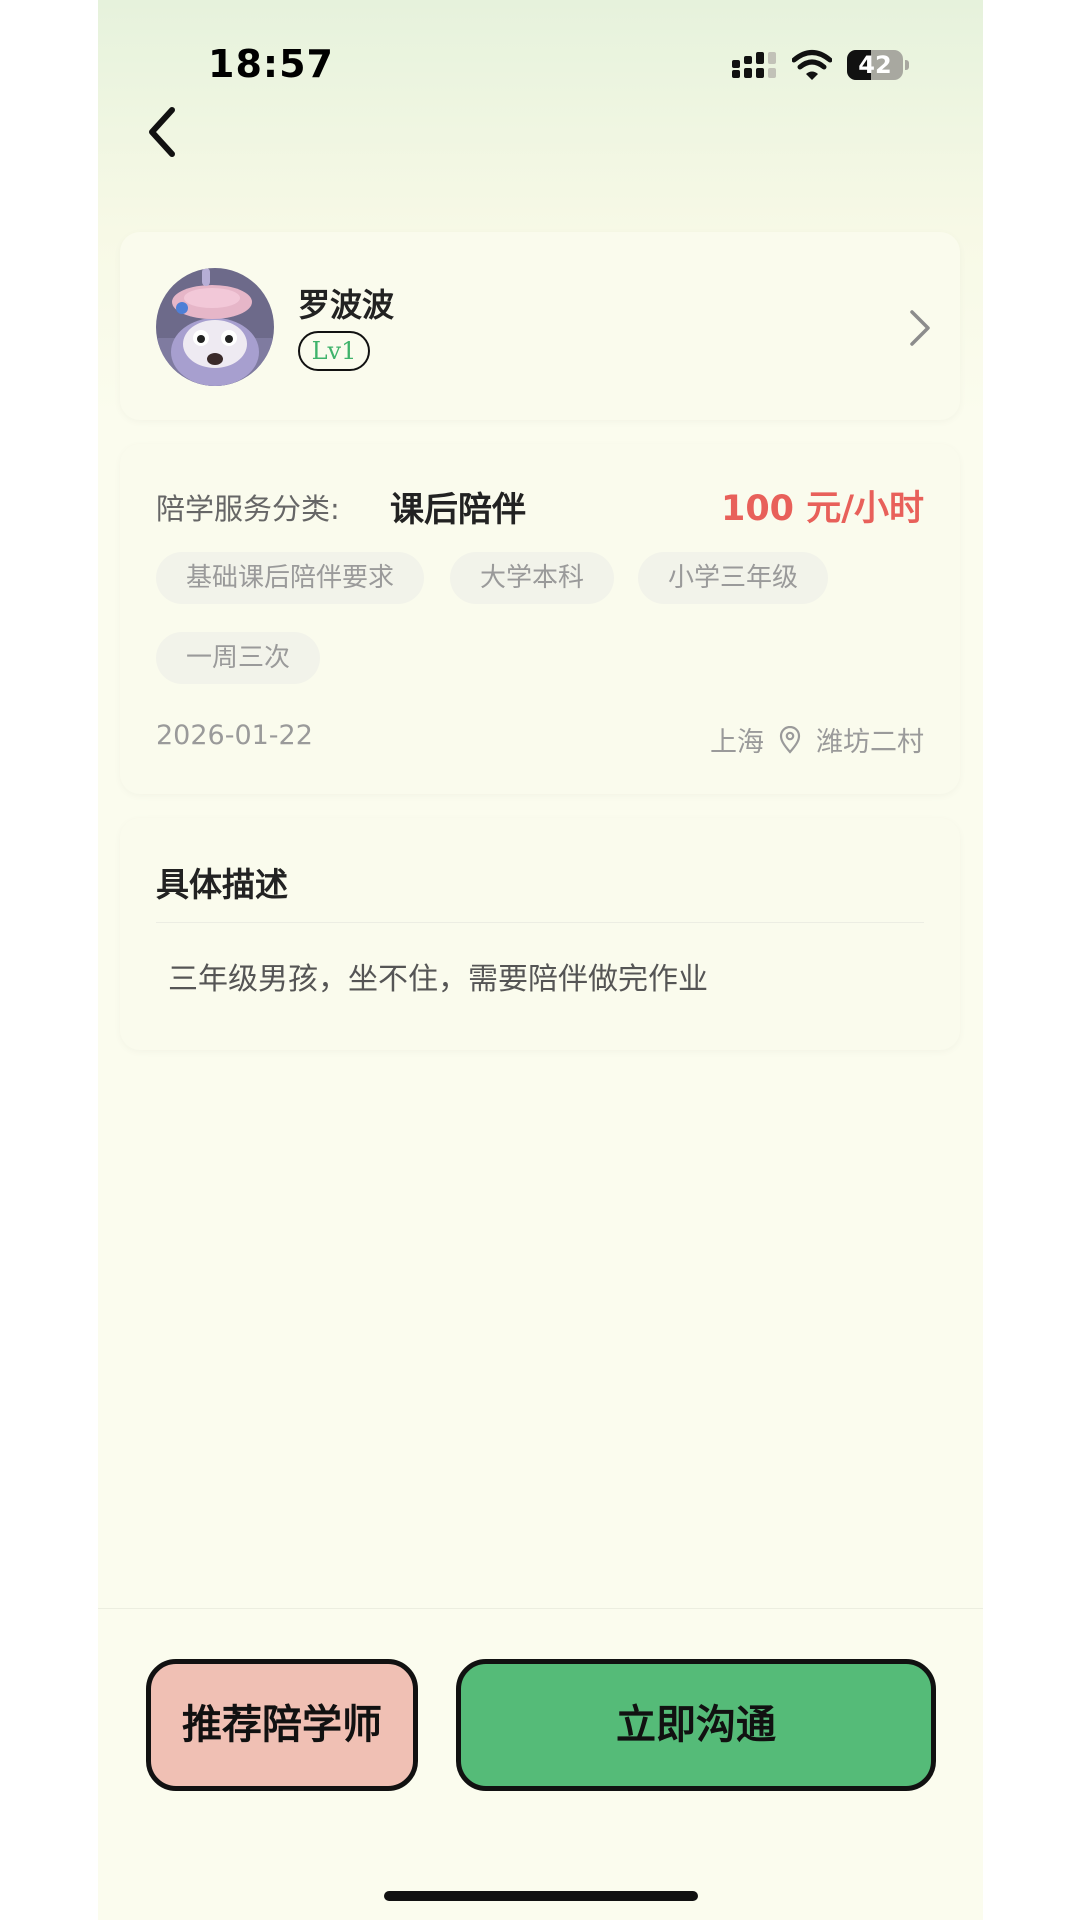 This screenshot has height=1920, width=1080. Describe the element at coordinates (346, 305) in the screenshot. I see `user-name: 罗波波` at that location.